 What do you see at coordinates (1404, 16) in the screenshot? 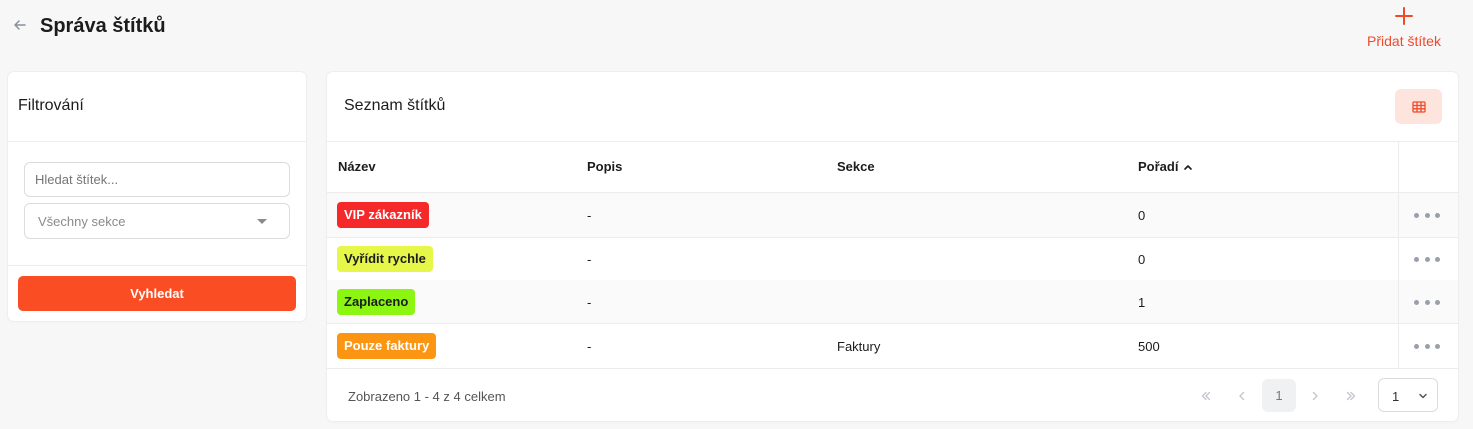
I see `plus-icon` at bounding box center [1404, 16].